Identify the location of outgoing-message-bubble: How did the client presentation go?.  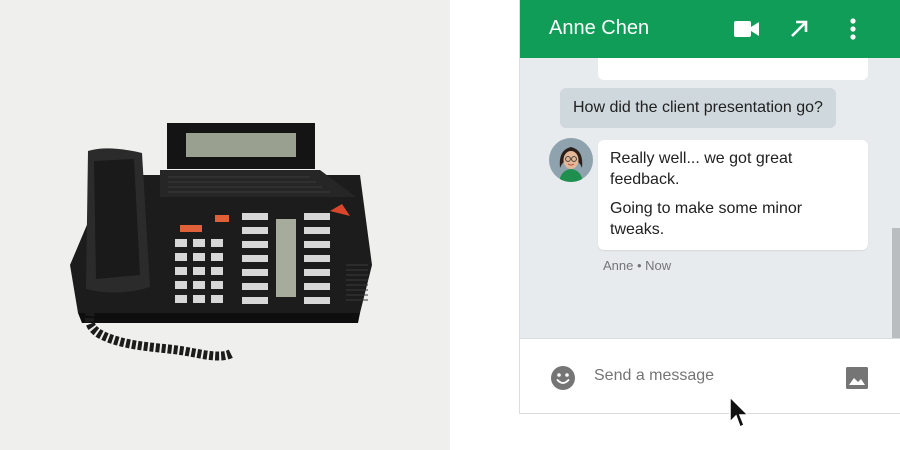
(698, 108).